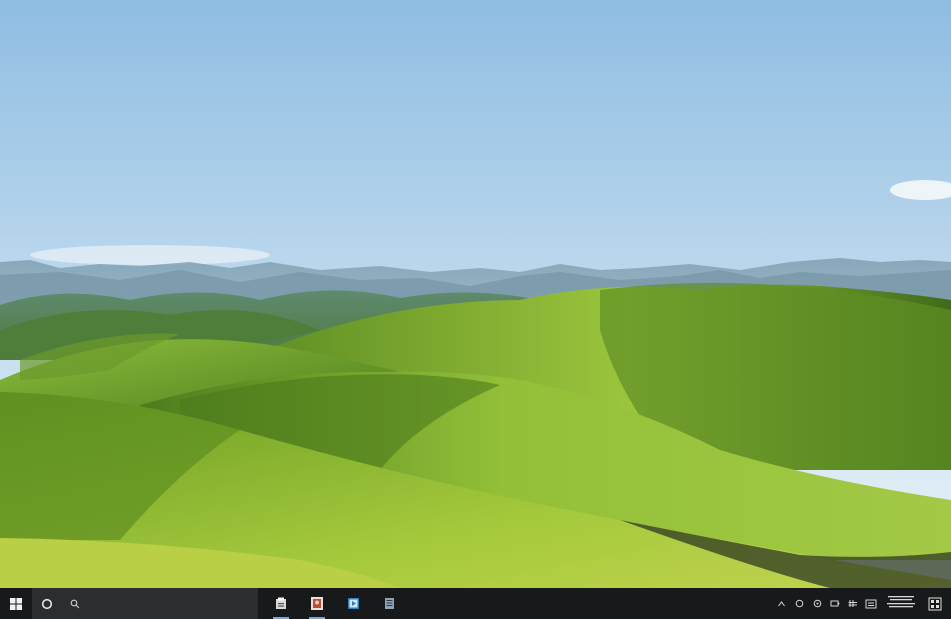 The image size is (951, 619). I want to click on notification-icon, so click(935, 603).